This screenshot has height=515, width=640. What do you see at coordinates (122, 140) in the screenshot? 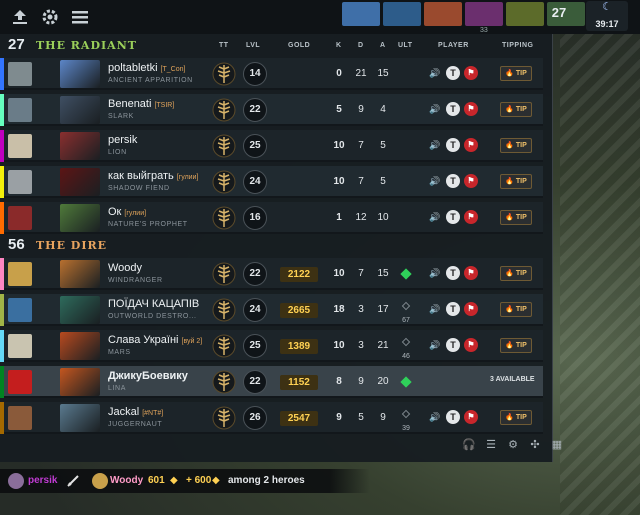
I see `player-name: persik` at bounding box center [122, 140].